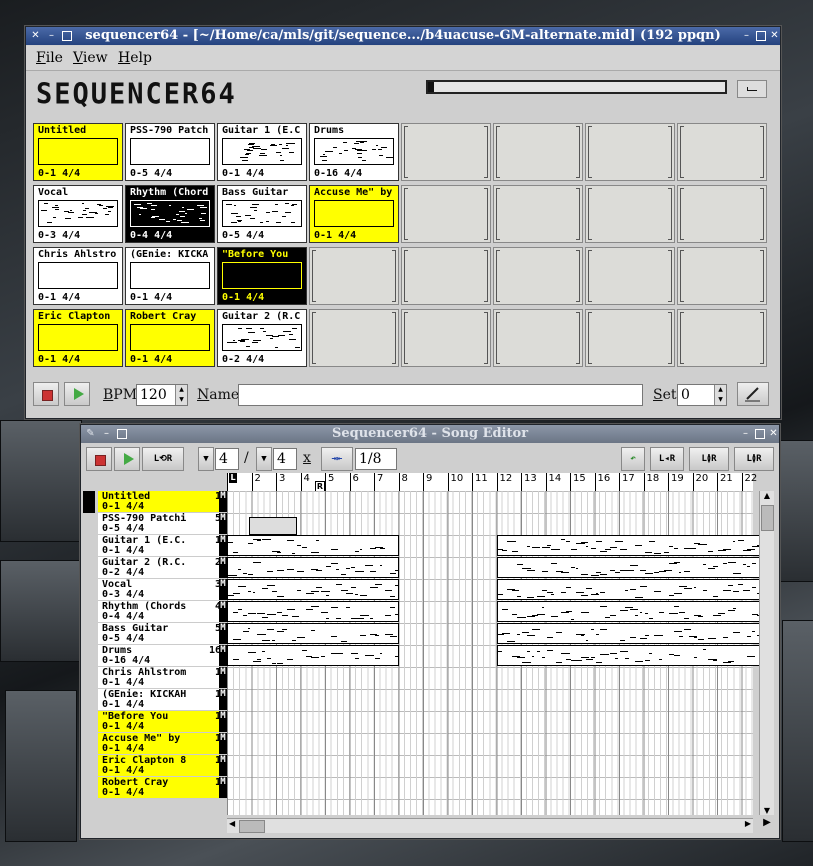 This screenshot has height=866, width=813. What do you see at coordinates (46, 394) in the screenshot?
I see `stop-button` at bounding box center [46, 394].